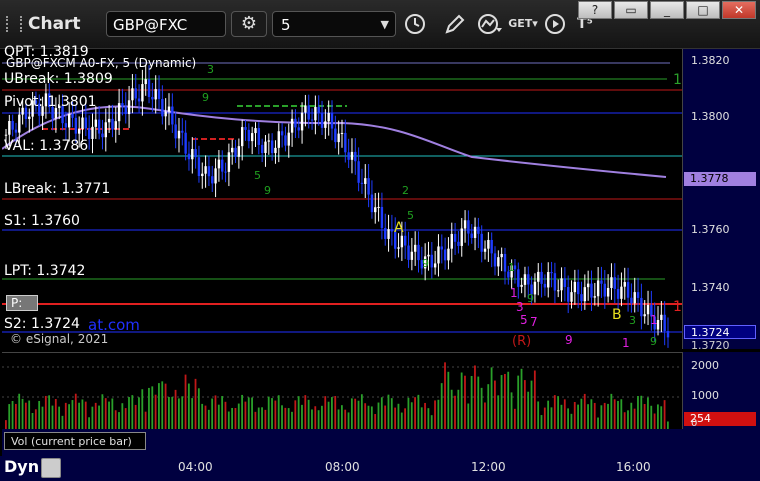 The image size is (760, 481). What do you see at coordinates (43, 24) in the screenshot?
I see `window-title: Chart` at bounding box center [43, 24].